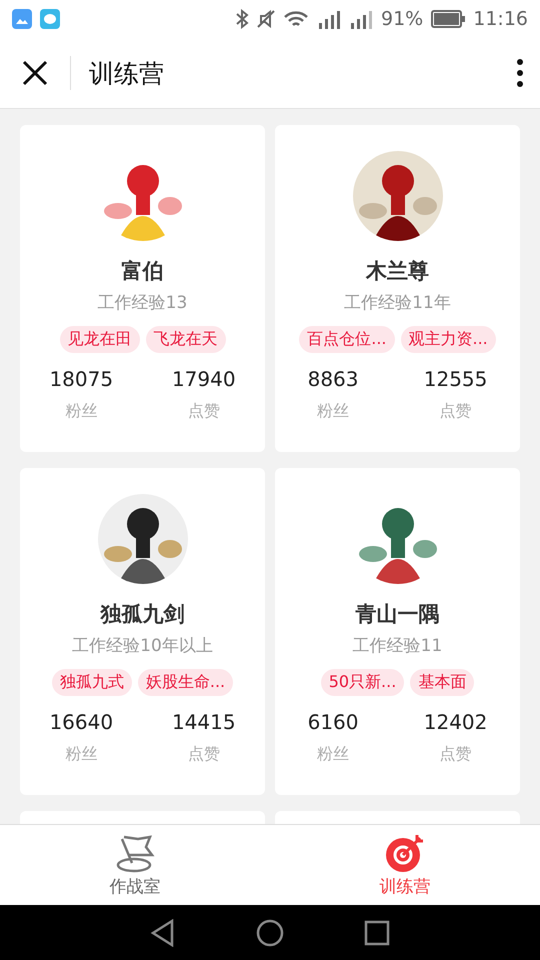 This screenshot has width=540, height=960. Describe the element at coordinates (500, 19) in the screenshot. I see `clock-time: 11:16` at that location.